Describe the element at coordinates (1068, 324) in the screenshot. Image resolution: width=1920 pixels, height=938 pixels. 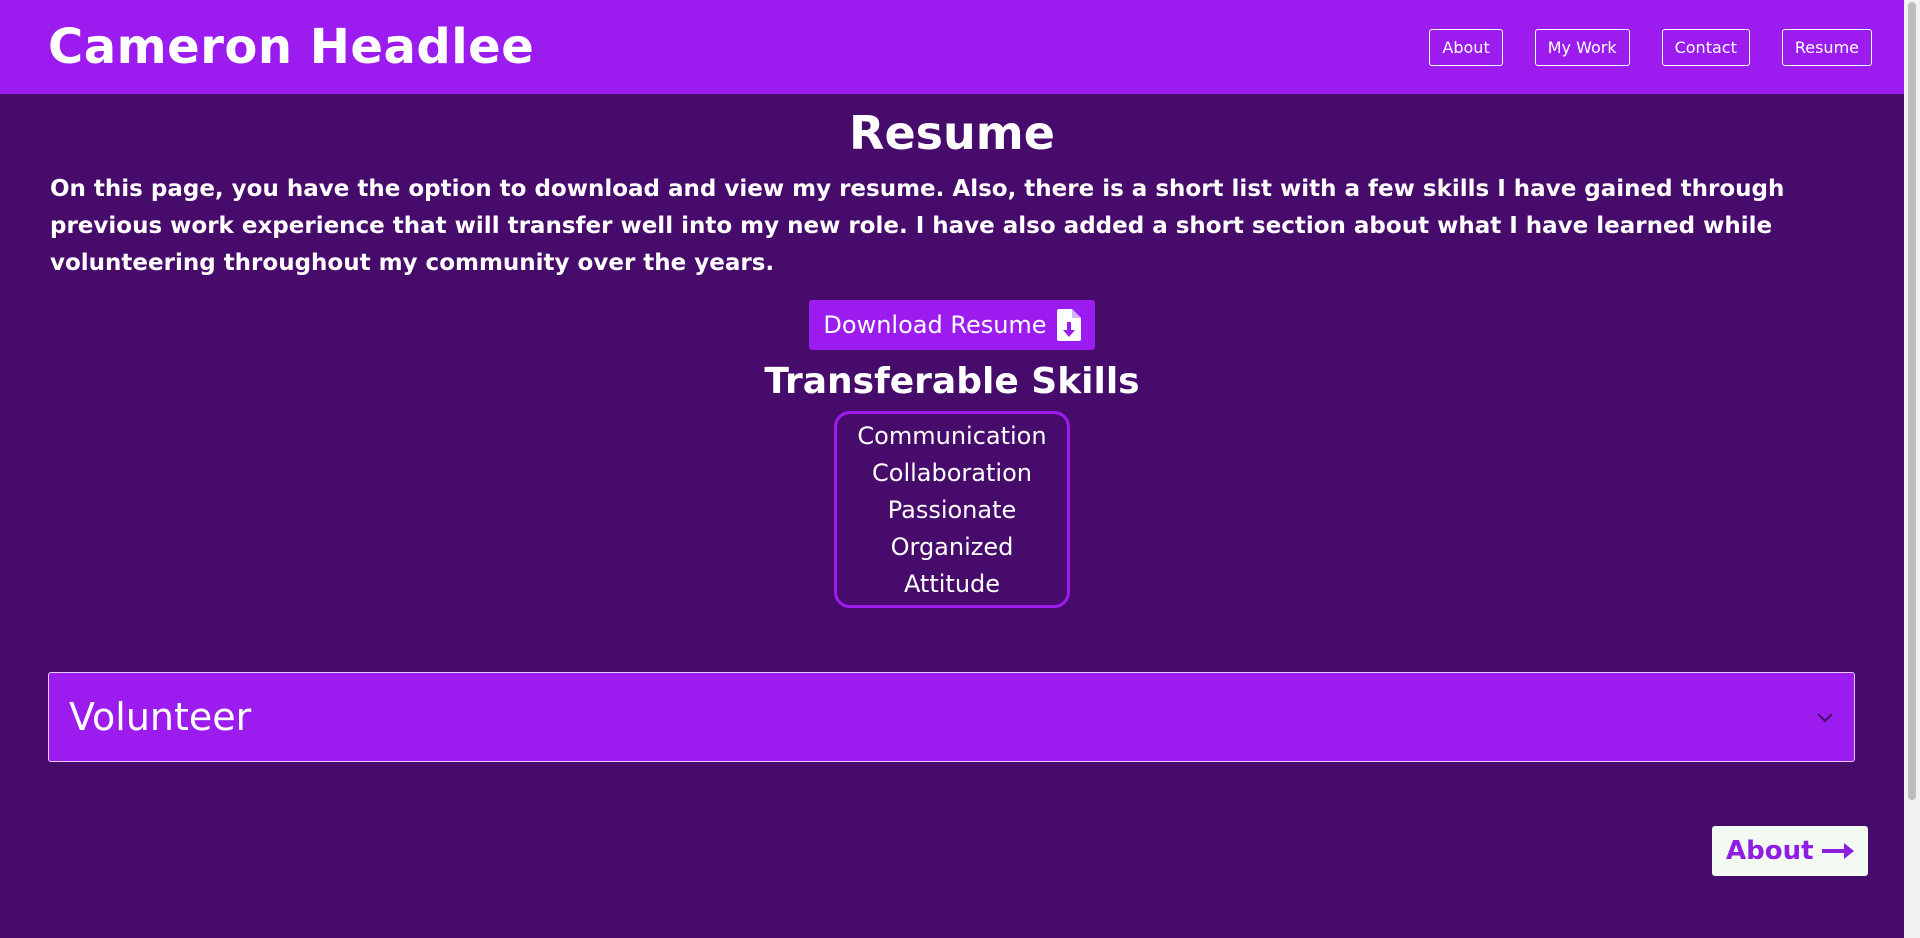
I see `file-download-icon` at that location.